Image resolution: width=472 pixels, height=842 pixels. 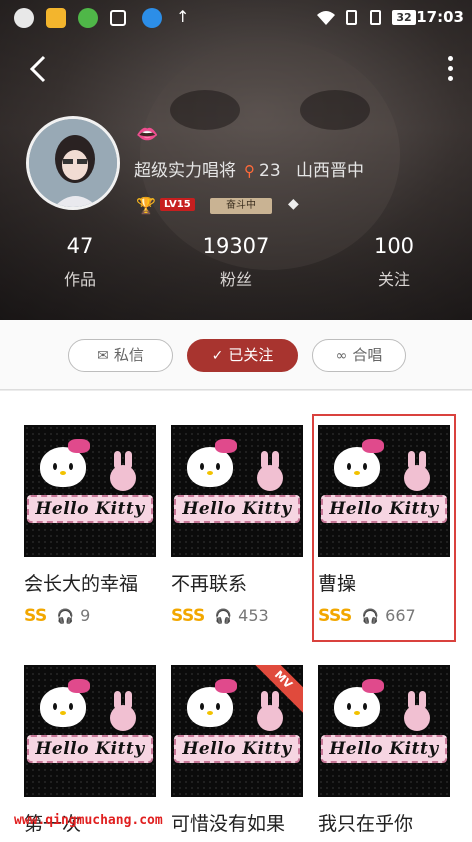 I want to click on app-notification-icon, so click(x=24, y=18).